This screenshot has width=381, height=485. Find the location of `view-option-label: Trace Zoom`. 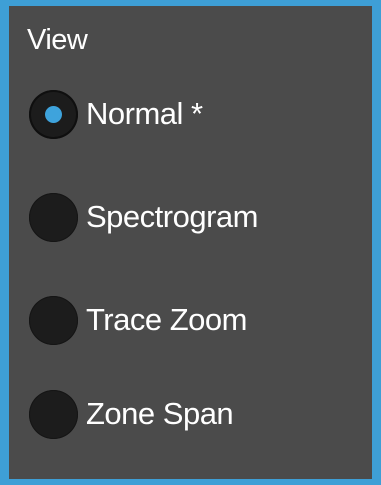

view-option-label: Trace Zoom is located at coordinates (166, 319).